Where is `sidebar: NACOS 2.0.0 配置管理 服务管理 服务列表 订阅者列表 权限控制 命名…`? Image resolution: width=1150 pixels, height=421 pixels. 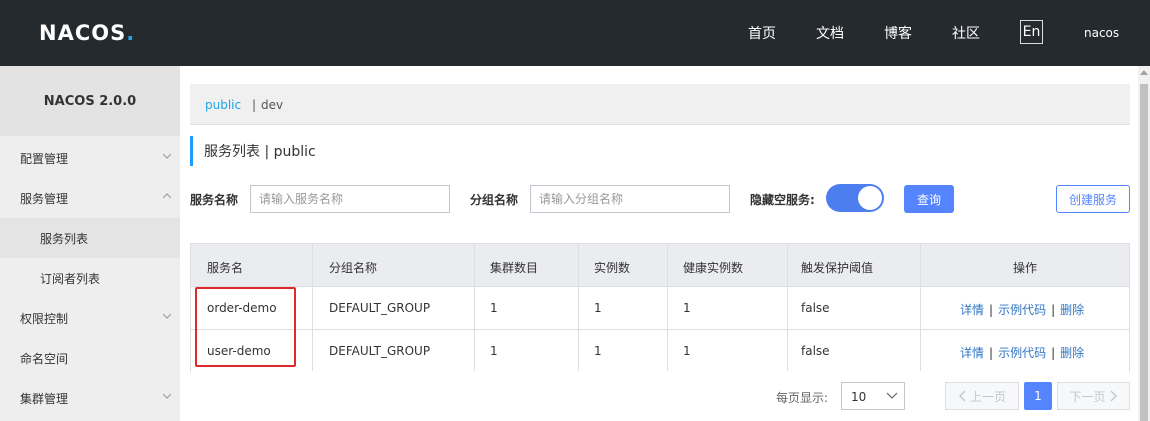 sidebar: NACOS 2.0.0 配置管理 服务管理 服务列表 订阅者列表 权限控制 命名… is located at coordinates (90, 243).